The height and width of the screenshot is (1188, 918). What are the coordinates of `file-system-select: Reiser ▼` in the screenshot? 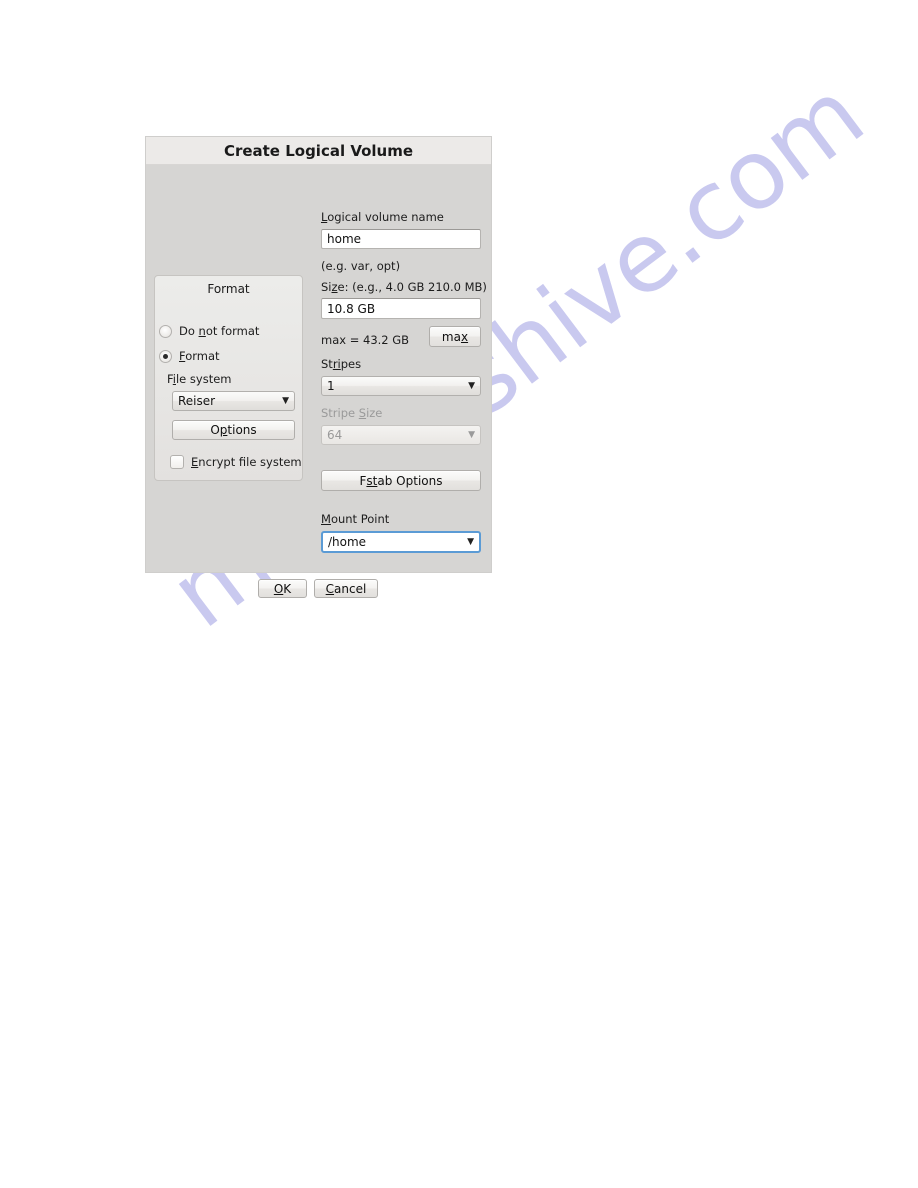 It's located at (233, 401).